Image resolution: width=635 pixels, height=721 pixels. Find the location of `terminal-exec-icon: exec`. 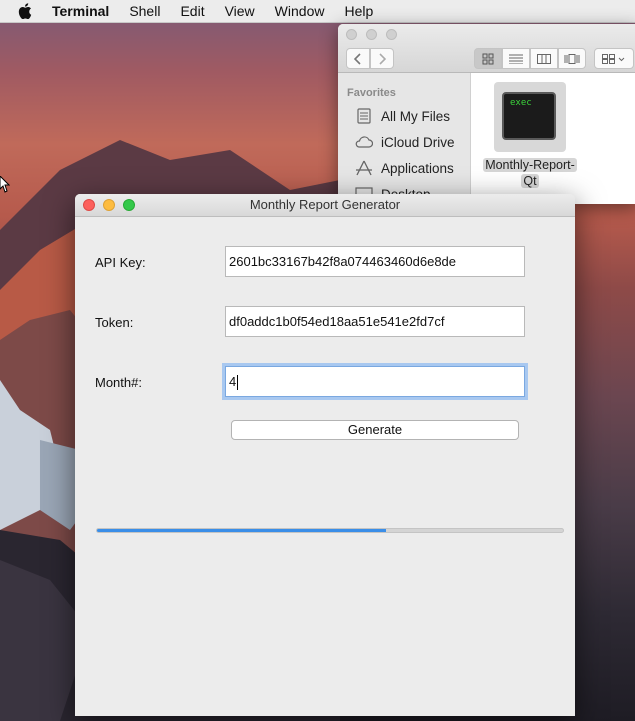

terminal-exec-icon: exec is located at coordinates (529, 116).